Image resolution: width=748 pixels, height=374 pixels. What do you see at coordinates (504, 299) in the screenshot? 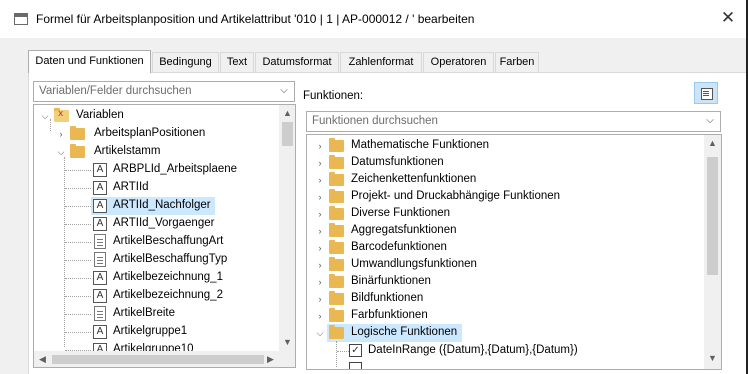
I see `tree-item-bildfunktionen: › Bildfunktionen` at bounding box center [504, 299].